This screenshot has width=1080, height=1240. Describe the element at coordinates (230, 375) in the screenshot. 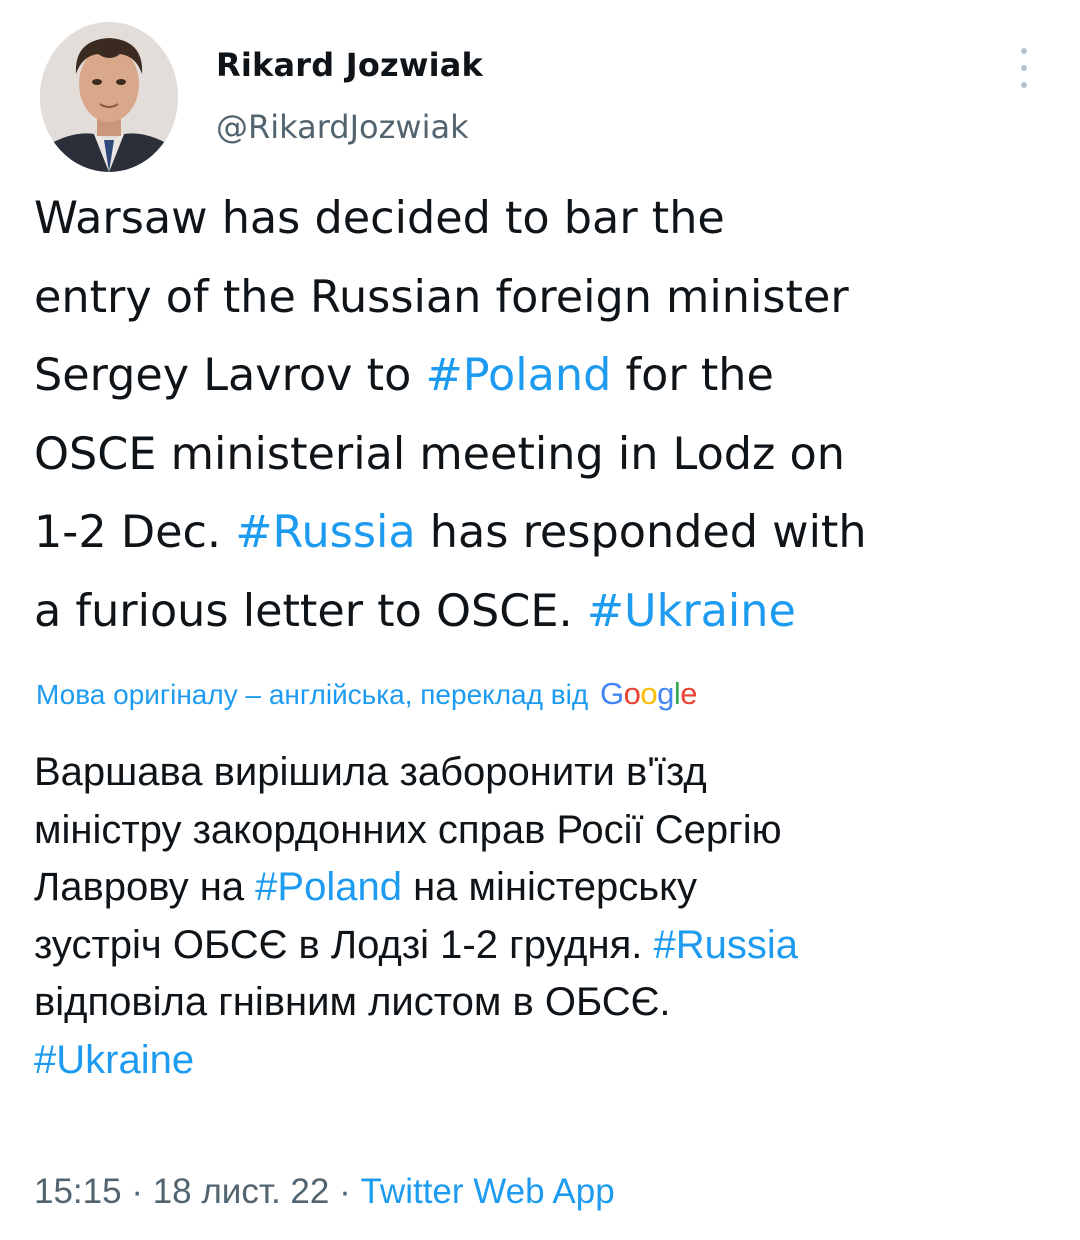

I see `text-segment: Sergey Lavrov to` at that location.